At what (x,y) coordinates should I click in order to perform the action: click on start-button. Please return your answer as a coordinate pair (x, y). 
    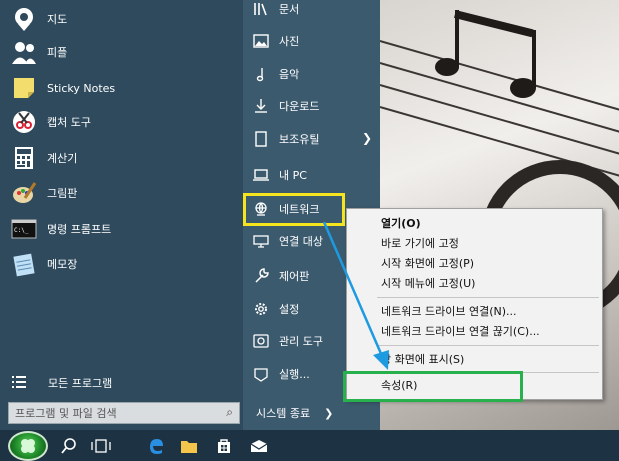
    Looking at the image, I should click on (28, 446).